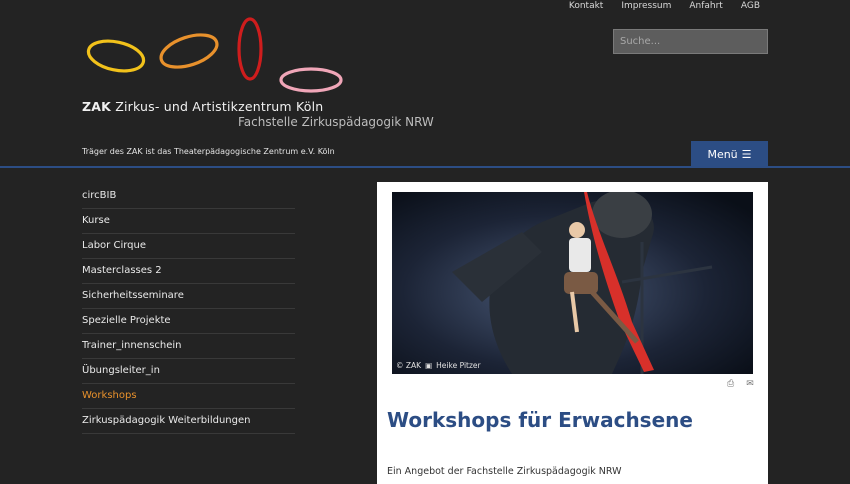 The image size is (850, 484). Describe the element at coordinates (705, 6) in the screenshot. I see `topnav-anfahrt: Anfahrt` at that location.